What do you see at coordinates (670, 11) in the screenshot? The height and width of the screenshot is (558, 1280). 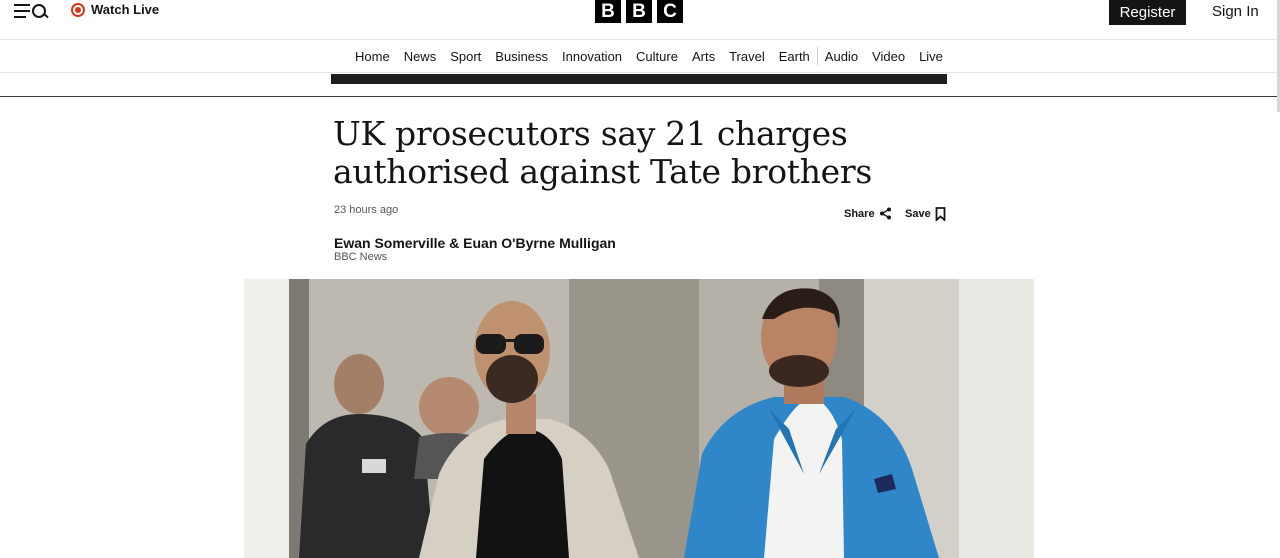 I see `logo-letter: C` at bounding box center [670, 11].